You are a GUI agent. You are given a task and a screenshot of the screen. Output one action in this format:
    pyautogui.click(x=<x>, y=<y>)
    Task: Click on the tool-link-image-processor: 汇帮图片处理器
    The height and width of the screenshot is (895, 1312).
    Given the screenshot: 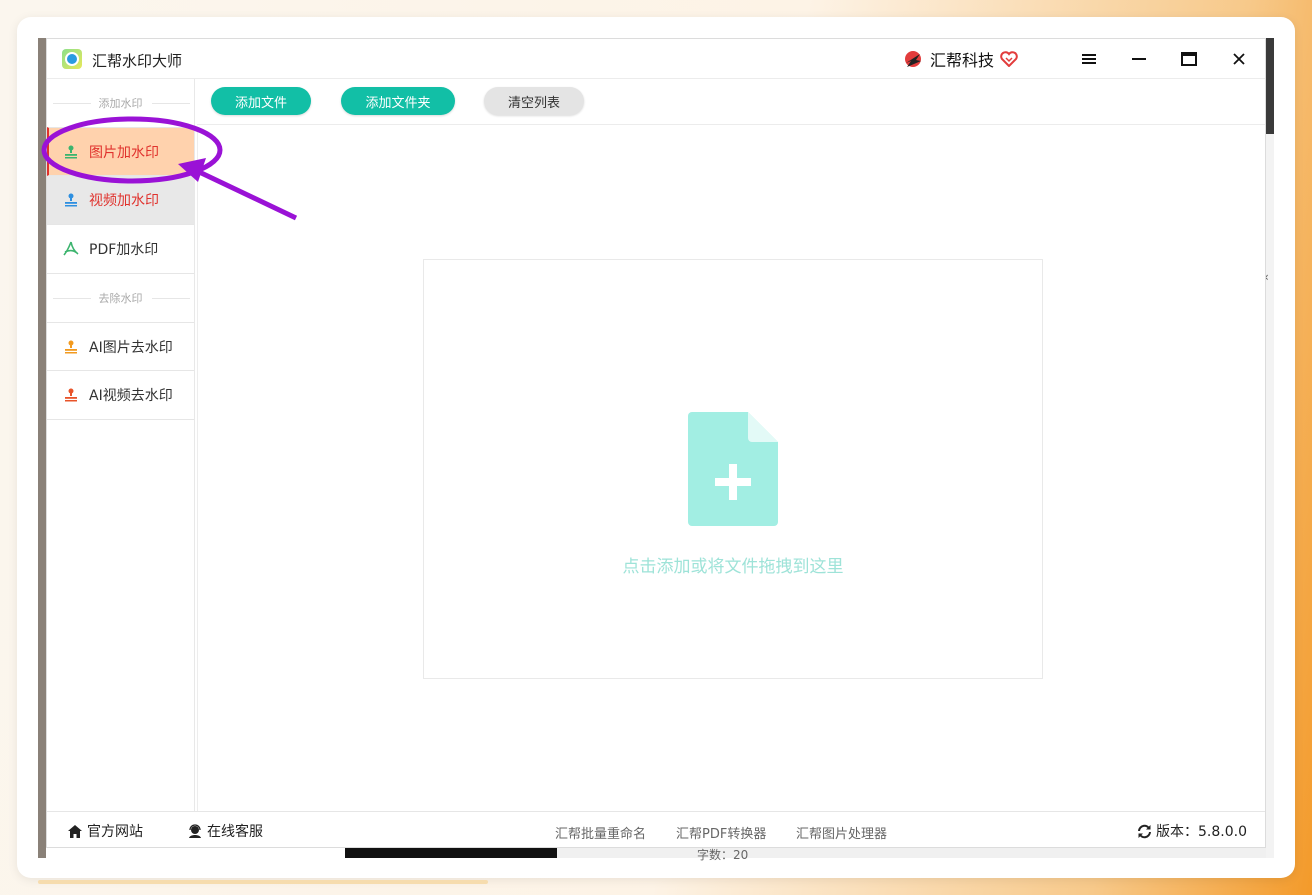 What is the action you would take?
    pyautogui.click(x=841, y=832)
    